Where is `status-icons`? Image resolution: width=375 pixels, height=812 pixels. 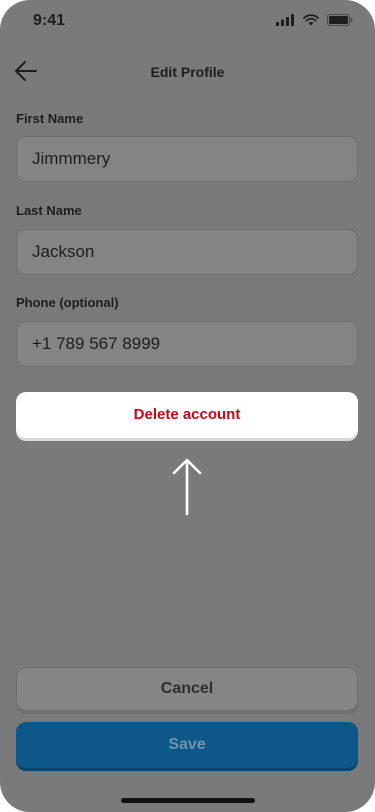
status-icons is located at coordinates (312, 21).